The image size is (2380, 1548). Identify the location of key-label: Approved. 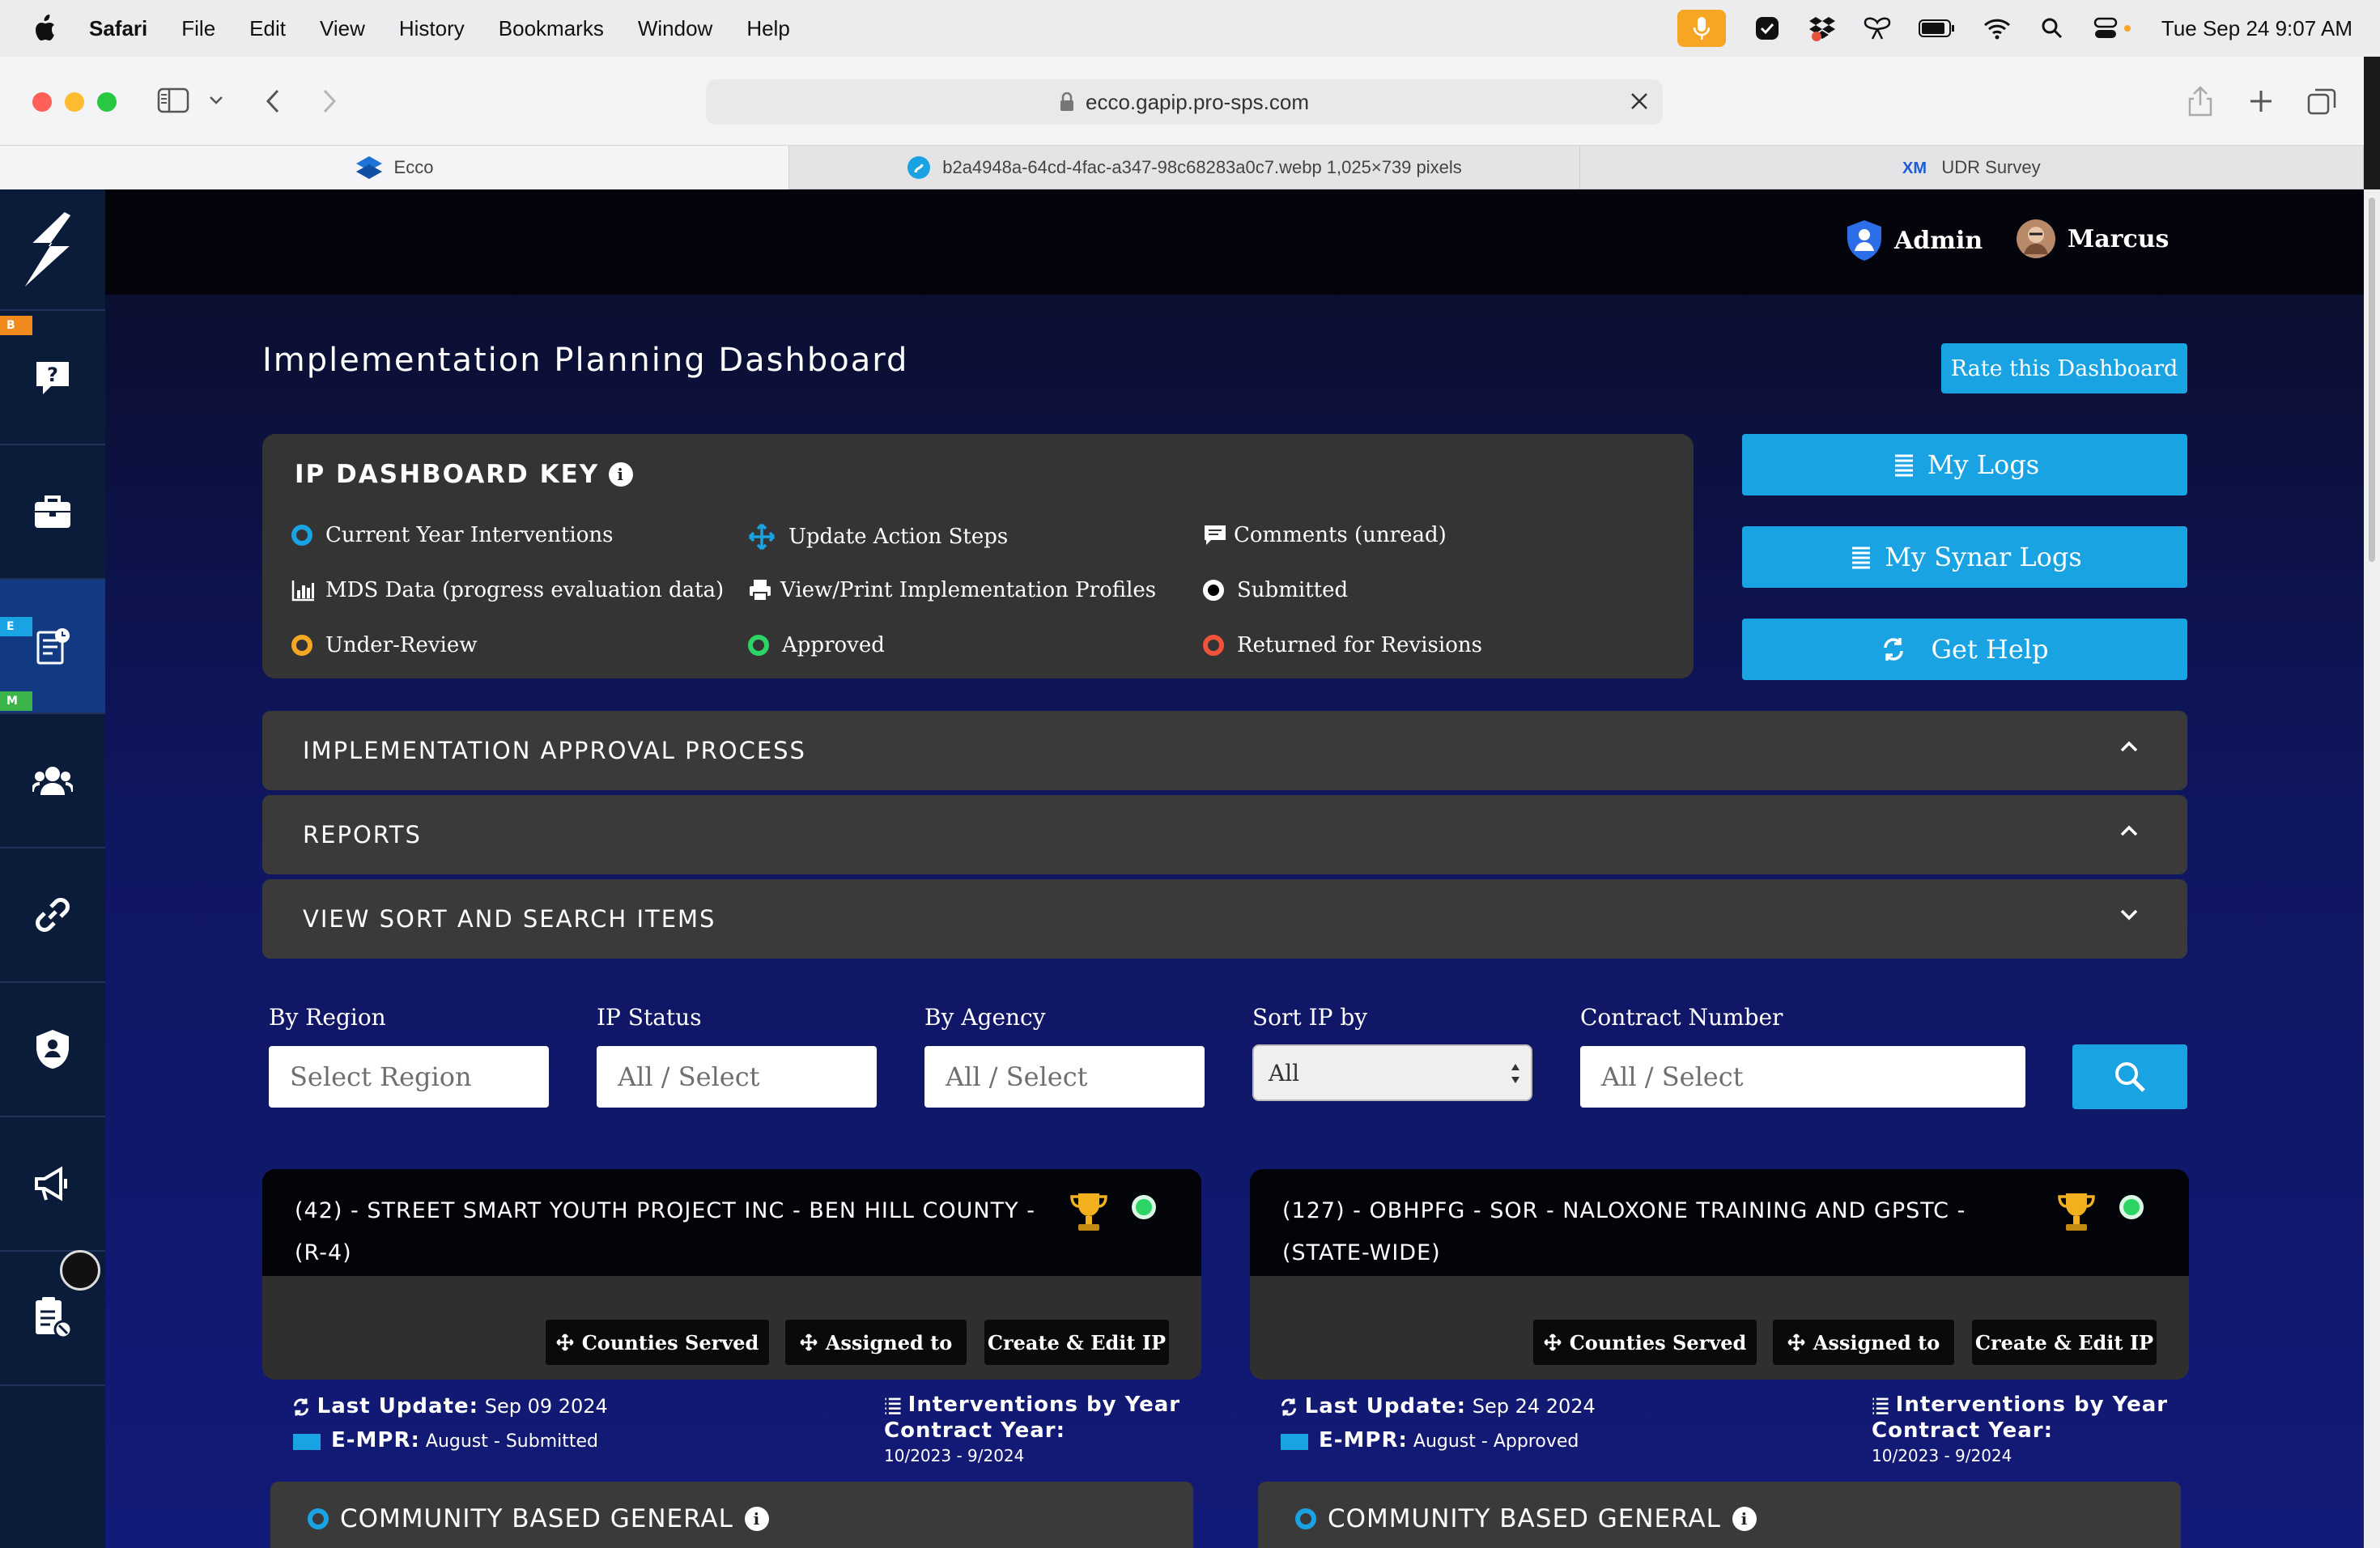
(834, 645).